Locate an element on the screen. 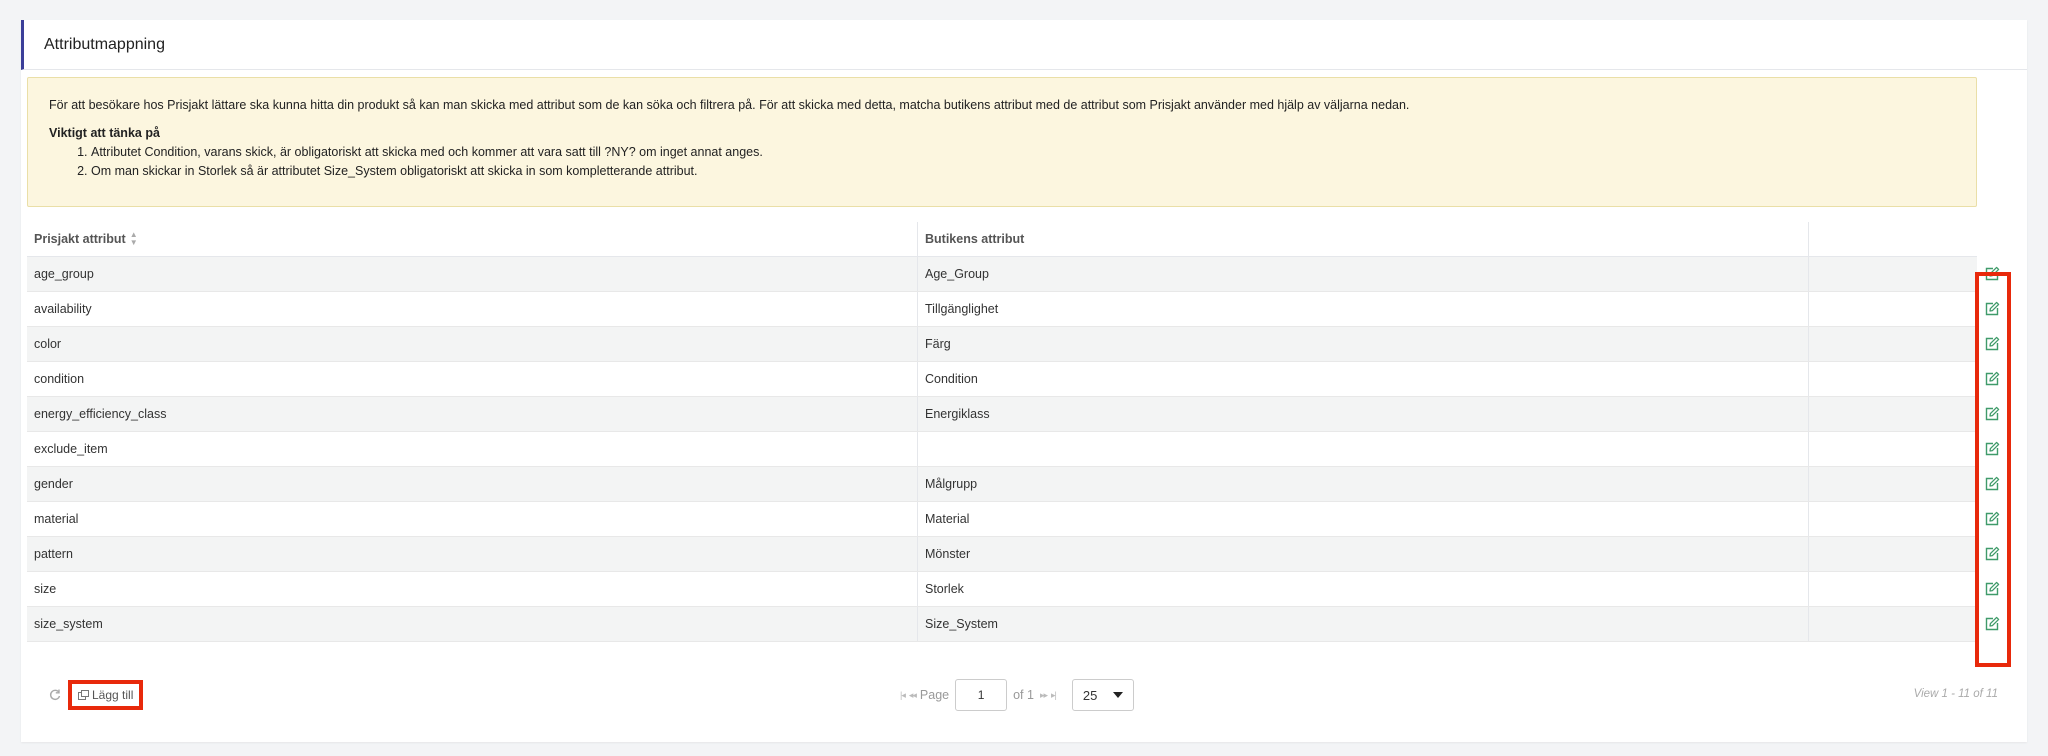 This screenshot has height=756, width=2048. page-label: Page is located at coordinates (934, 695).